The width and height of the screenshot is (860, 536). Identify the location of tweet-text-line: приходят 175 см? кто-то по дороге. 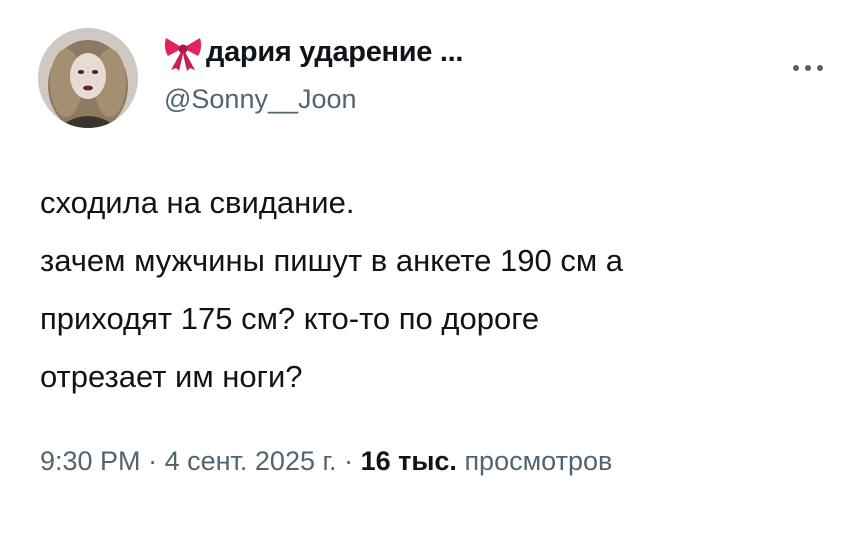
(290, 318).